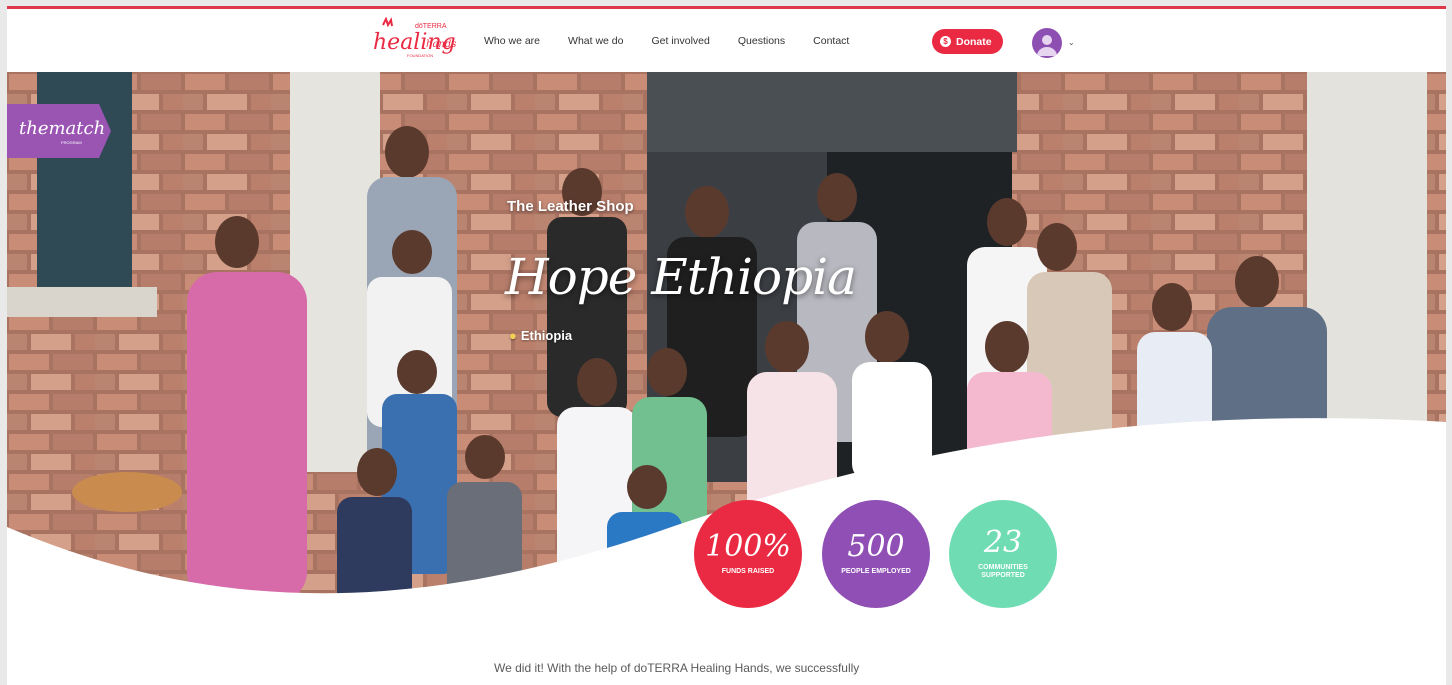 The width and height of the screenshot is (1452, 685). I want to click on the-match-ribbon-icon: thematch PROGRAM, so click(59, 131).